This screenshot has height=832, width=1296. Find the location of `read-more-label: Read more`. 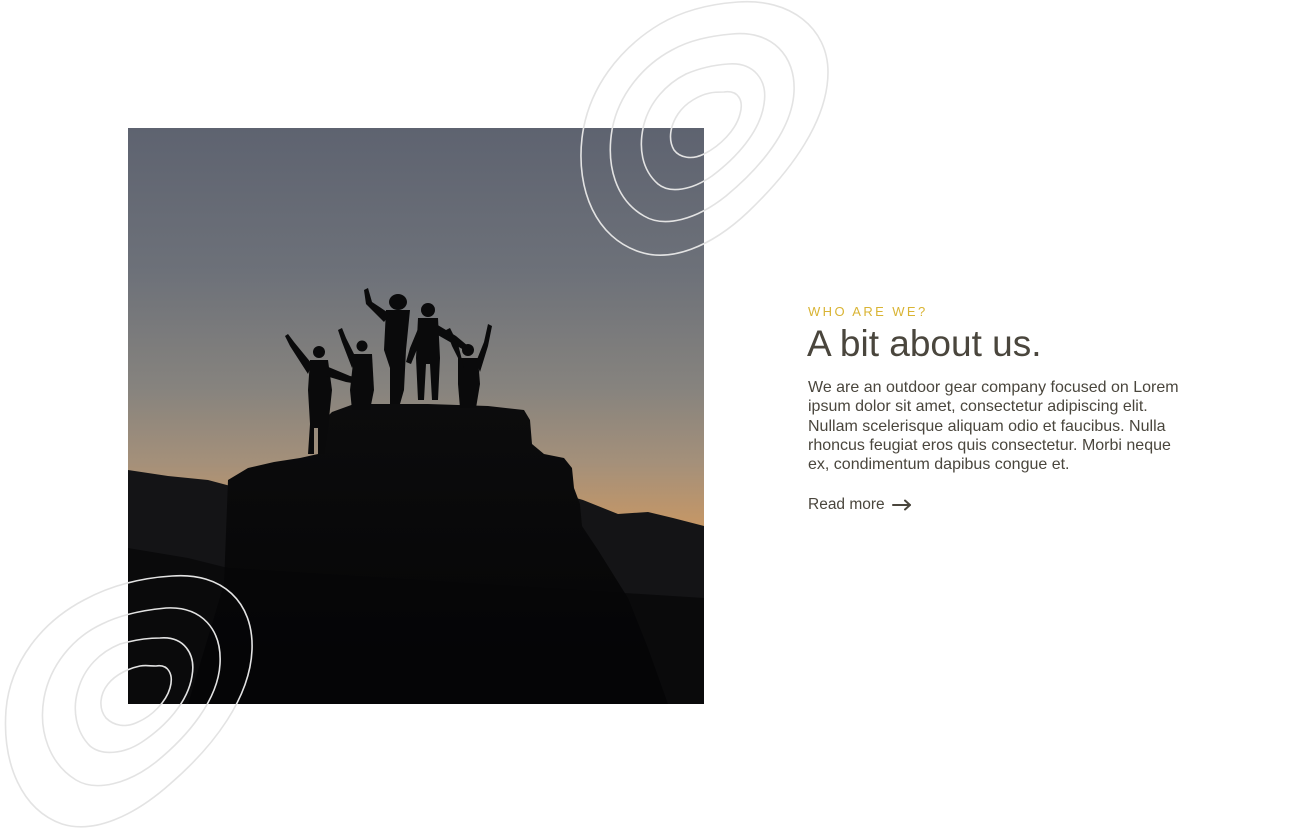

read-more-label: Read more is located at coordinates (846, 505).